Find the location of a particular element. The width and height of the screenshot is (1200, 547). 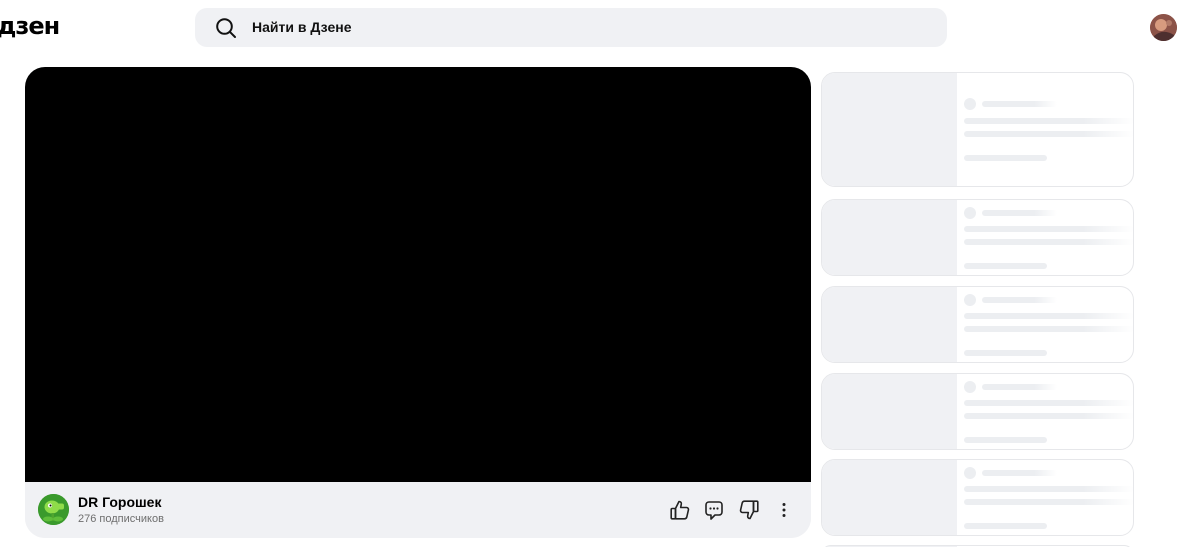

peashooter-icon is located at coordinates (53, 509).